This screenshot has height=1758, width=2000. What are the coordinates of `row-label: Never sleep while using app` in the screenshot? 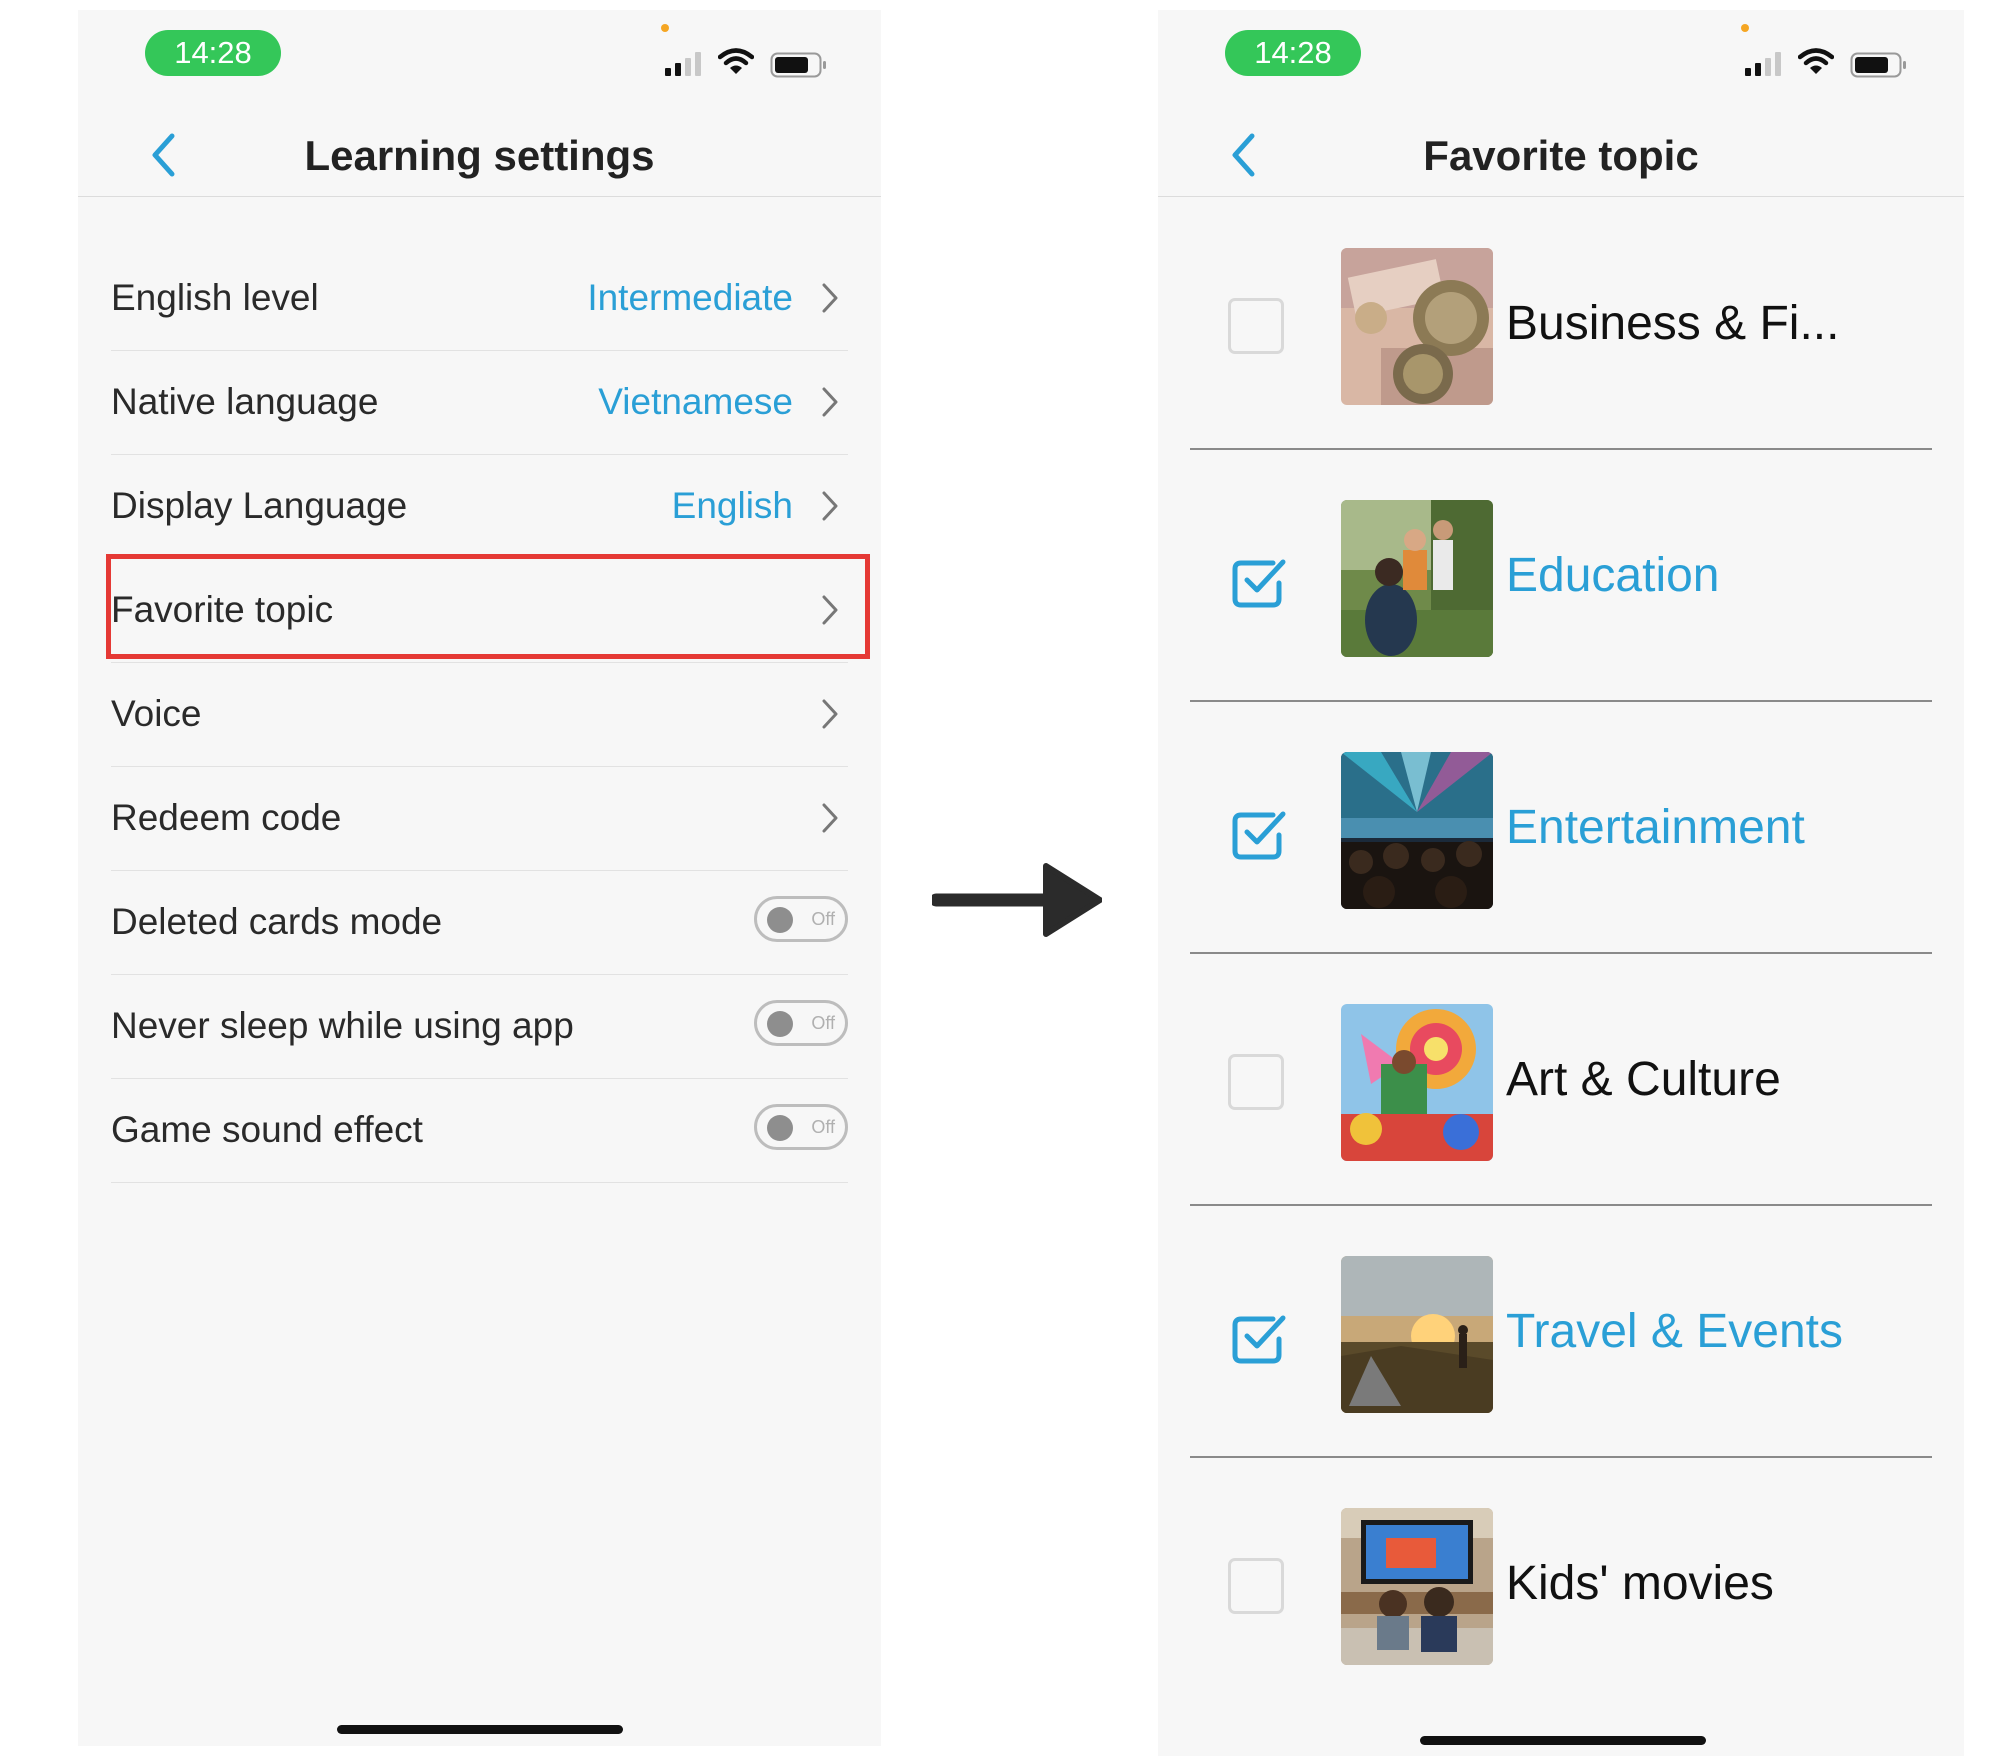 It's located at (342, 1025).